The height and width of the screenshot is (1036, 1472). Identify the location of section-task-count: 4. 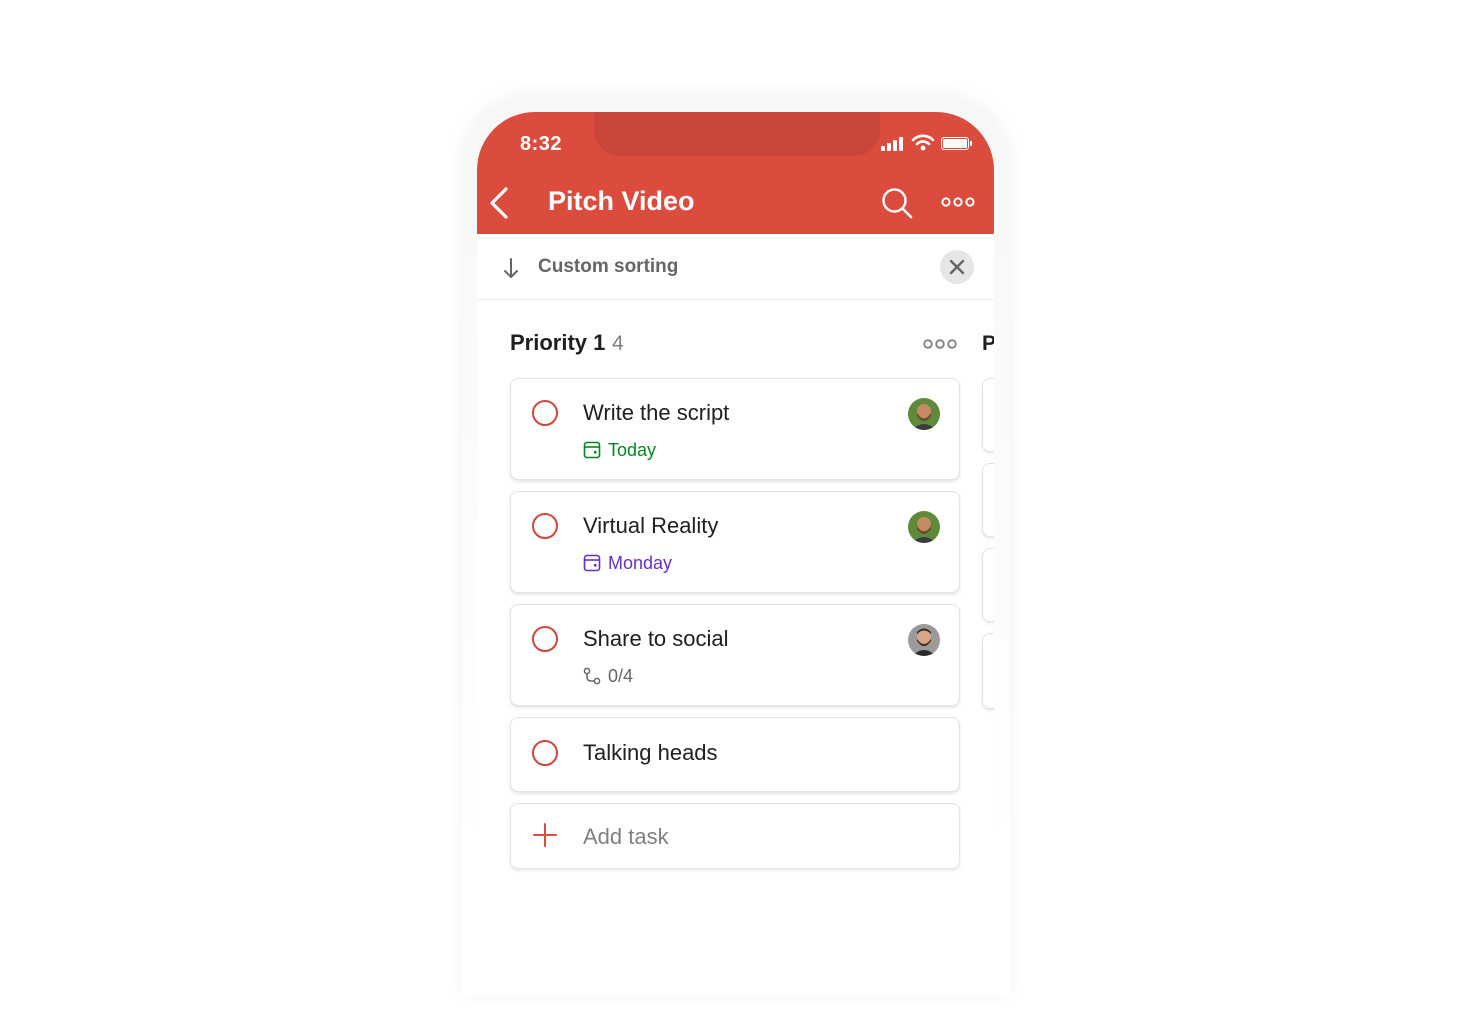
(618, 343).